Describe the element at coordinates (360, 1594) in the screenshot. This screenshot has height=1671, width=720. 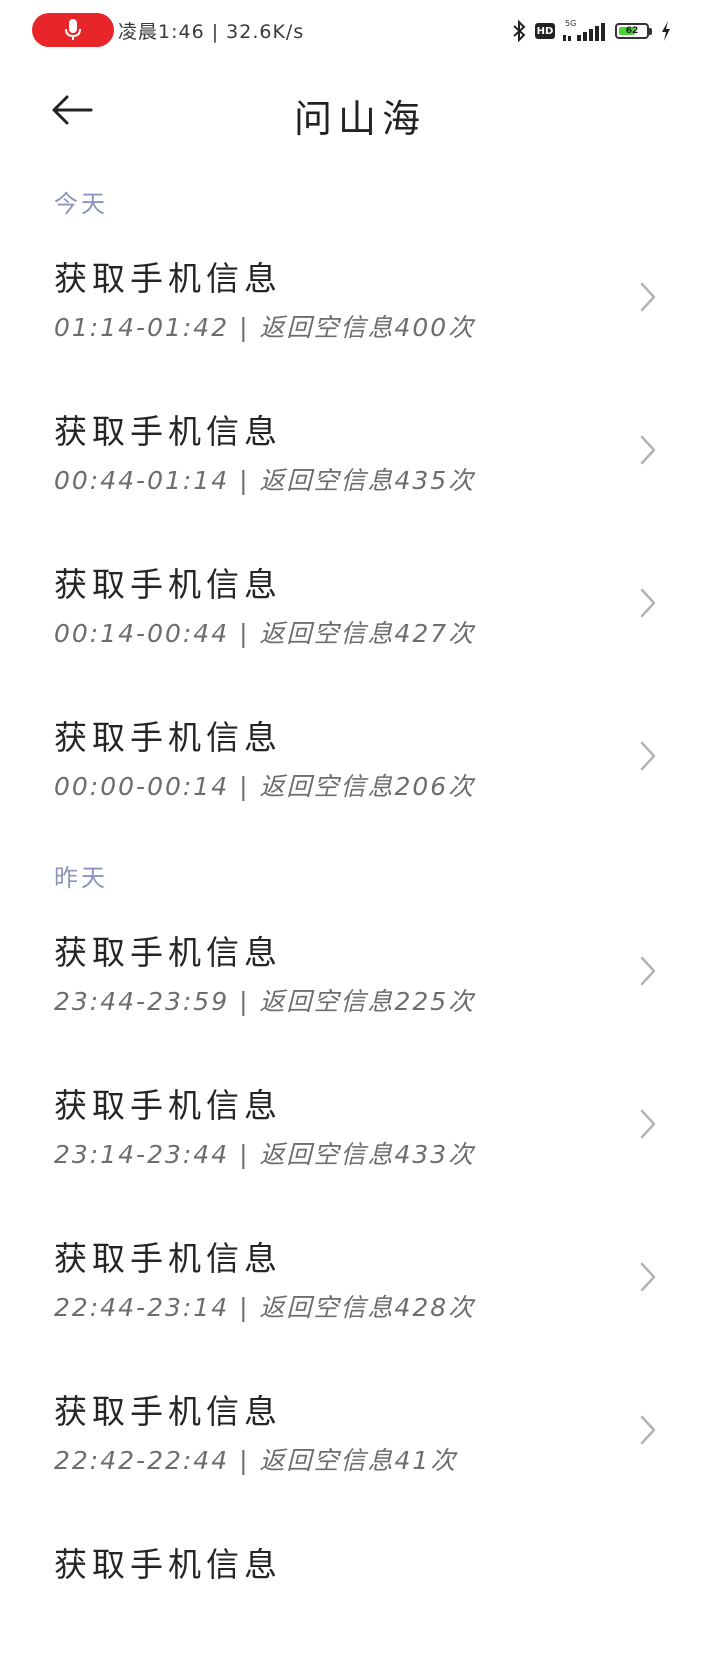
I see `list-item: 获取手机信息` at that location.